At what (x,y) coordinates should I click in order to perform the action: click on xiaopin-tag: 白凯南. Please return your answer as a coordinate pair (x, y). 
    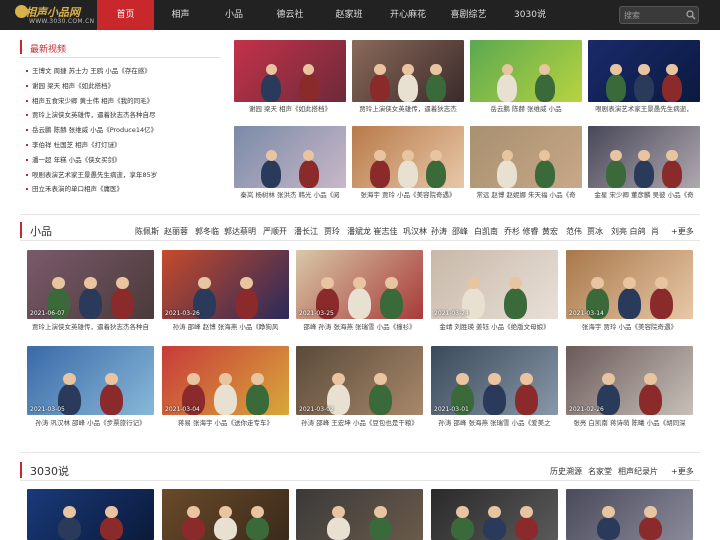
    Looking at the image, I should click on (486, 231).